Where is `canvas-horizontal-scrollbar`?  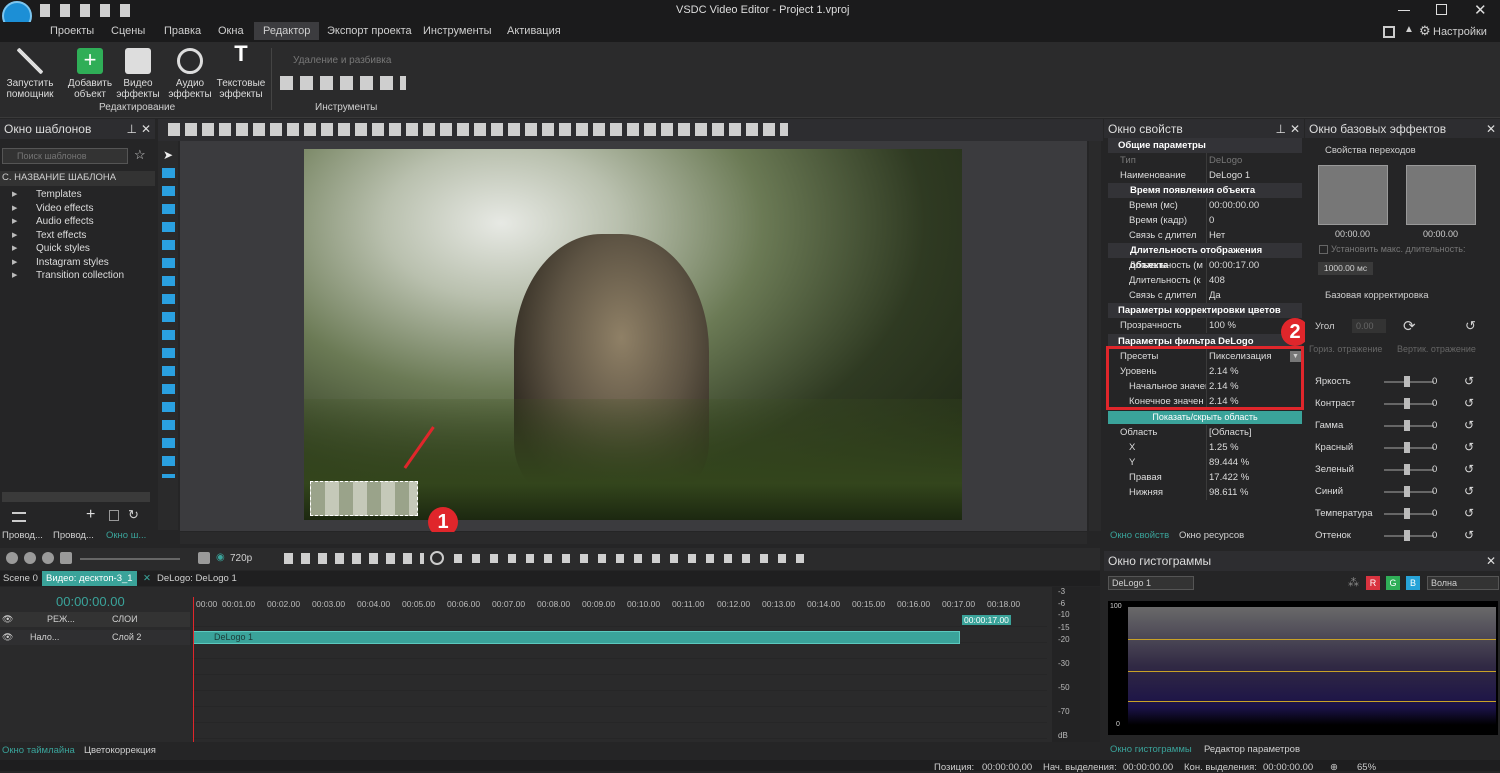
canvas-horizontal-scrollbar is located at coordinates (633, 538).